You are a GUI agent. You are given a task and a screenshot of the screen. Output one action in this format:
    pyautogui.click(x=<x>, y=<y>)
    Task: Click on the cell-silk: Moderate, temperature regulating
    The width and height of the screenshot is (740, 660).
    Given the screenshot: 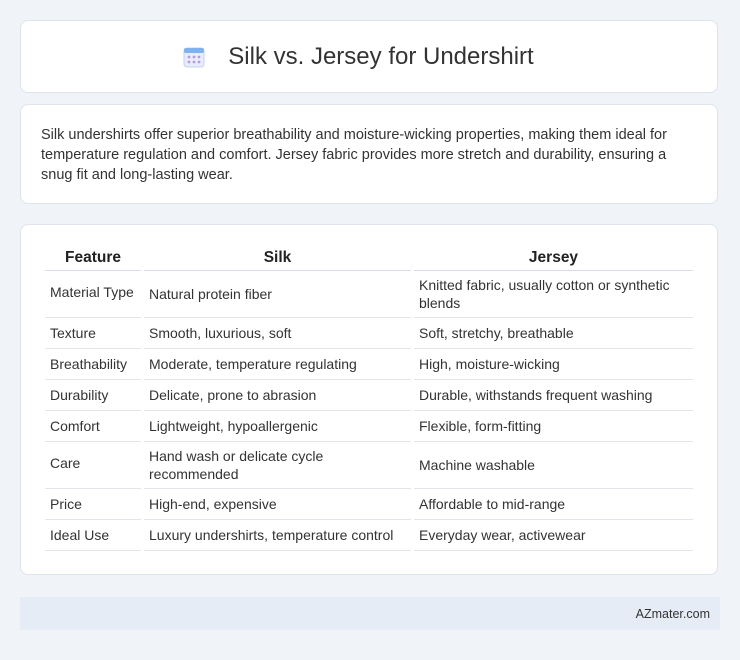 What is the action you would take?
    pyautogui.click(x=277, y=364)
    